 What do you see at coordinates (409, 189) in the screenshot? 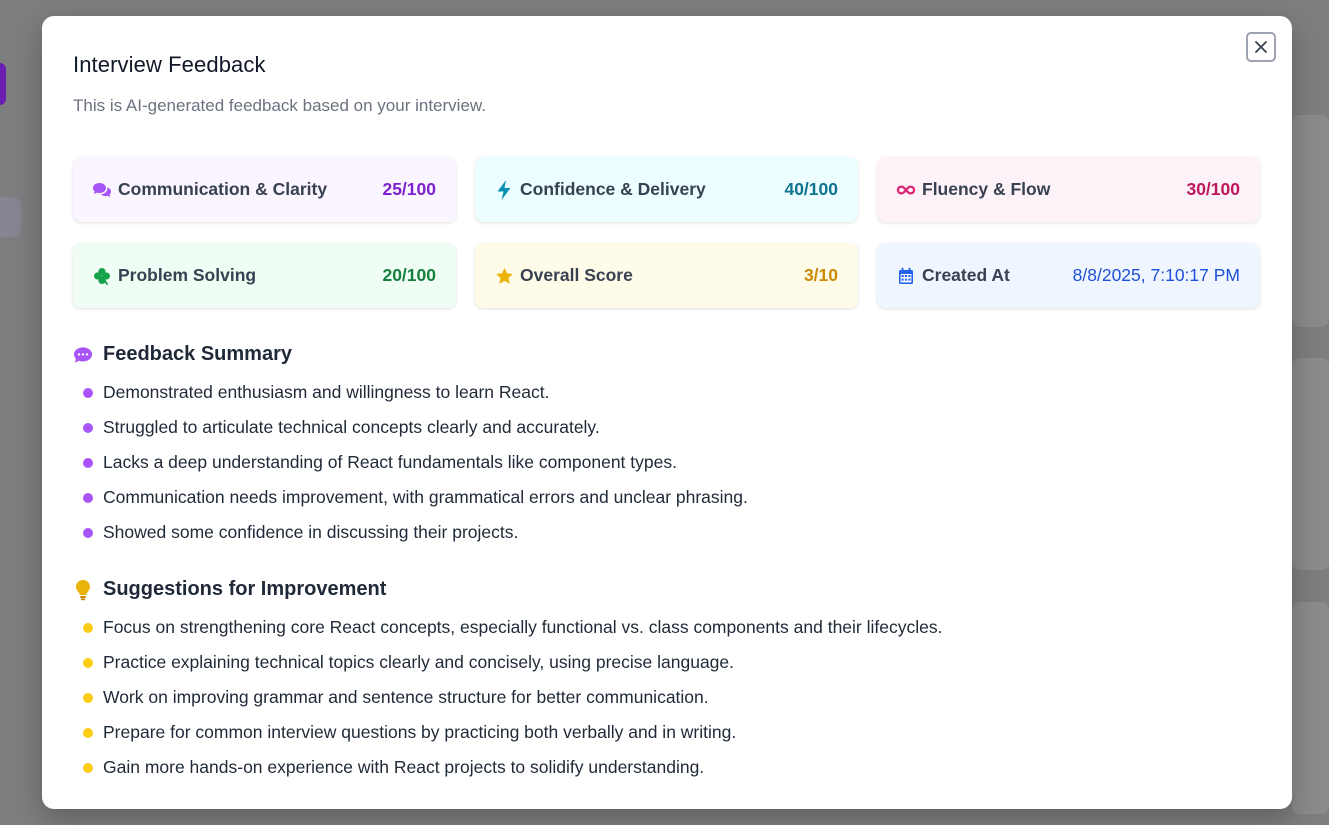
I see `metric-value: 25/100` at bounding box center [409, 189].